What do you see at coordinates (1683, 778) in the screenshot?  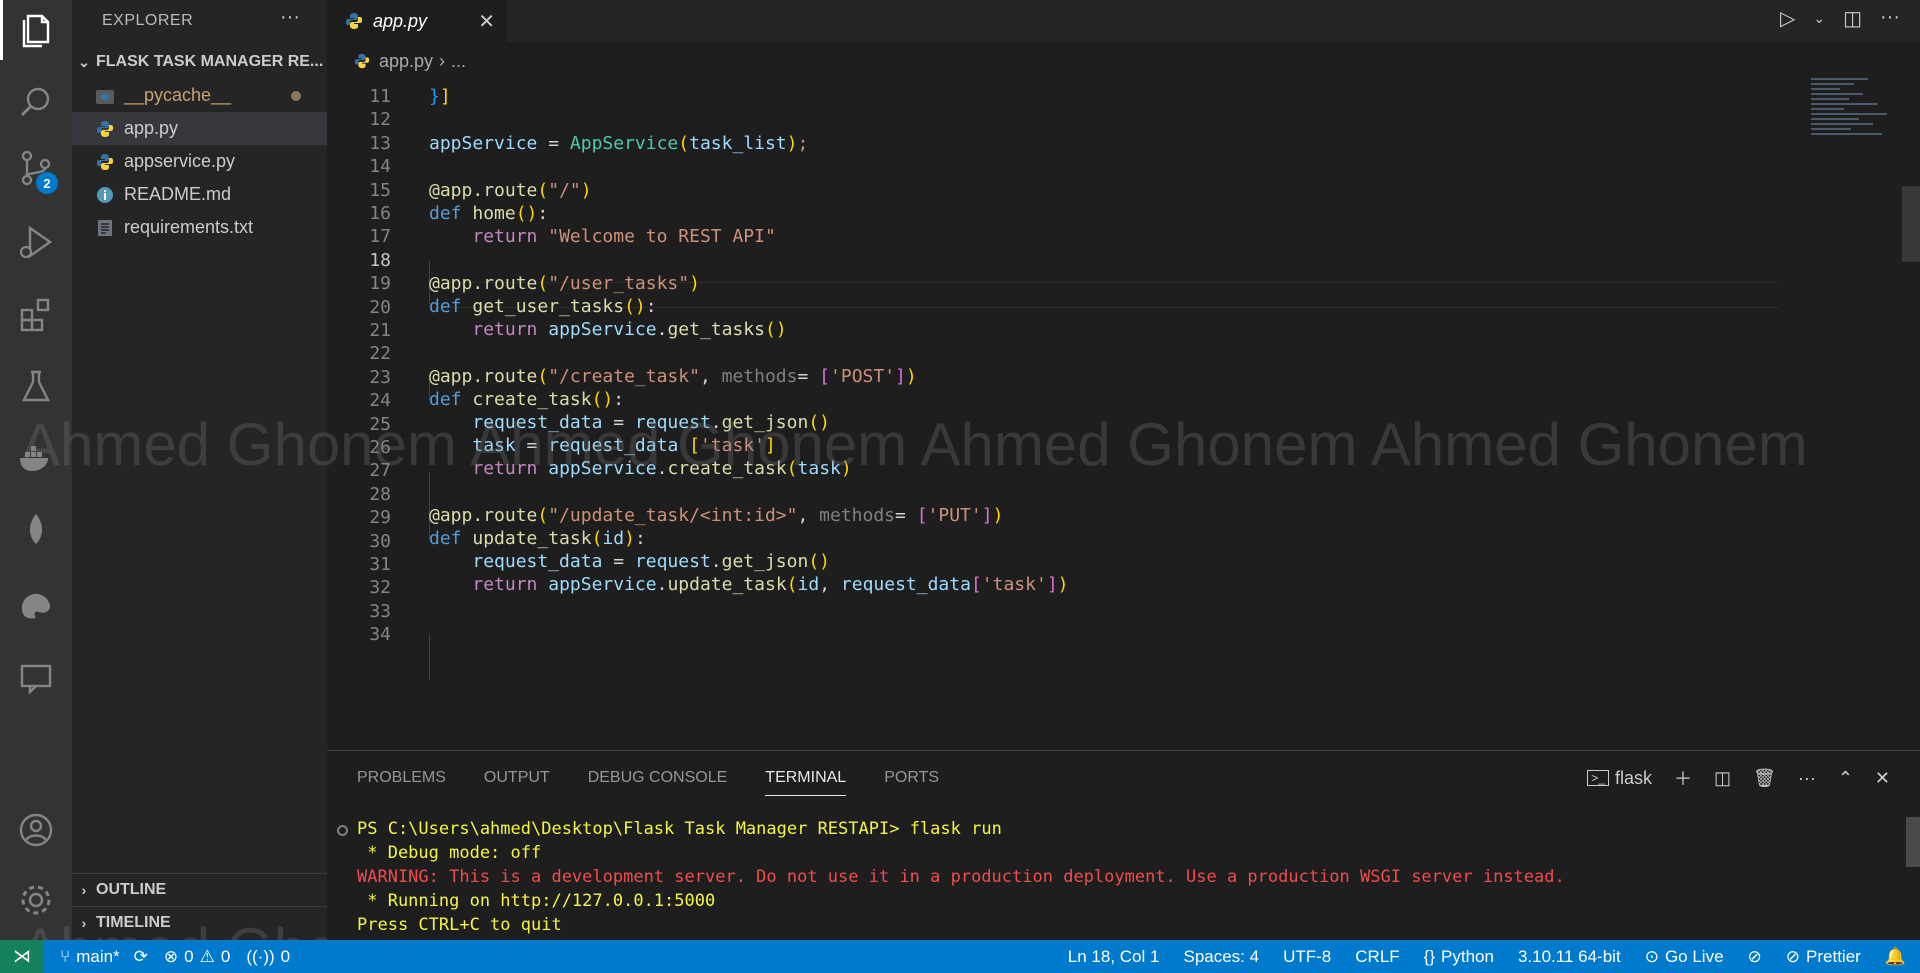 I see `new-terminal-plus-icon: ＋` at bounding box center [1683, 778].